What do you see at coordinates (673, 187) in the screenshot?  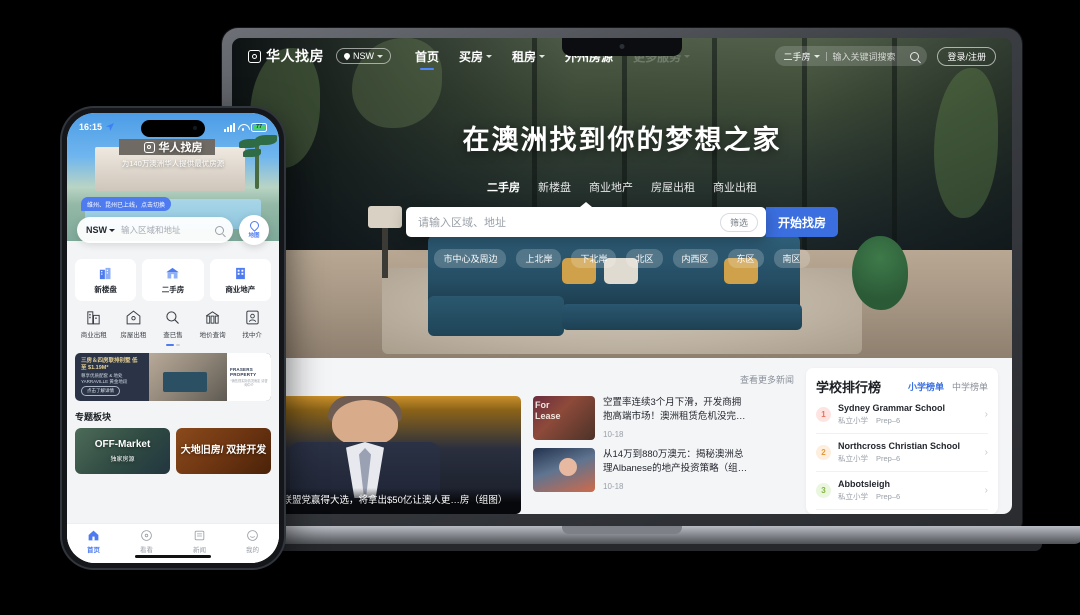 I see `hero-tab-houserent: 房屋出租` at bounding box center [673, 187].